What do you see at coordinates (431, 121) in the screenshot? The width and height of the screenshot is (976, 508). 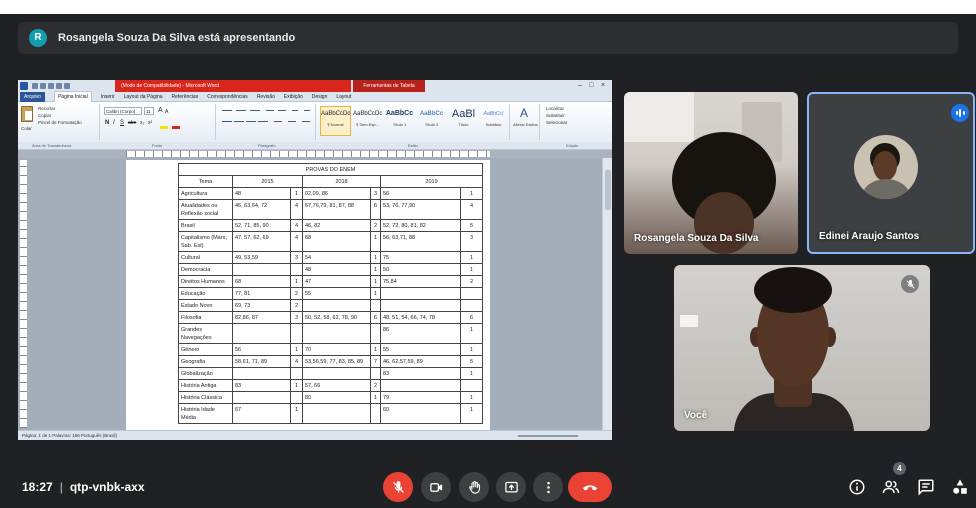 I see `style-titulo-2: AaBbCc Título 2` at bounding box center [431, 121].